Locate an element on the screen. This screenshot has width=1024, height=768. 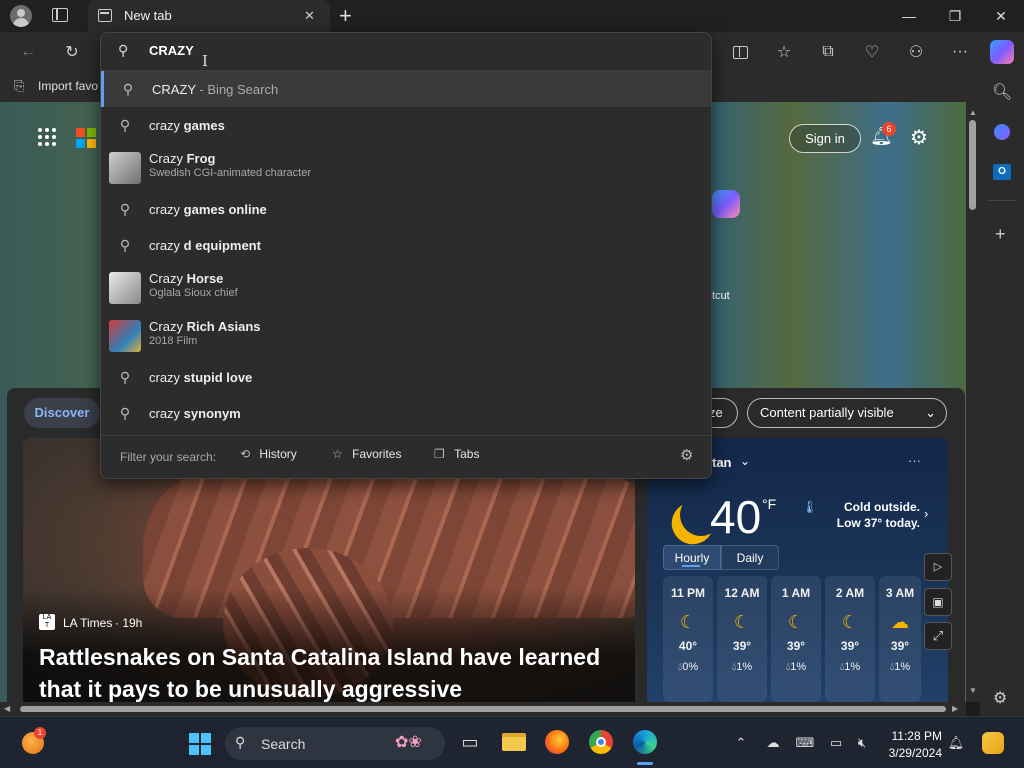
suggestion-bing-search: ⚲ CRAZY - Bing Search is located at coordinates (406, 89).